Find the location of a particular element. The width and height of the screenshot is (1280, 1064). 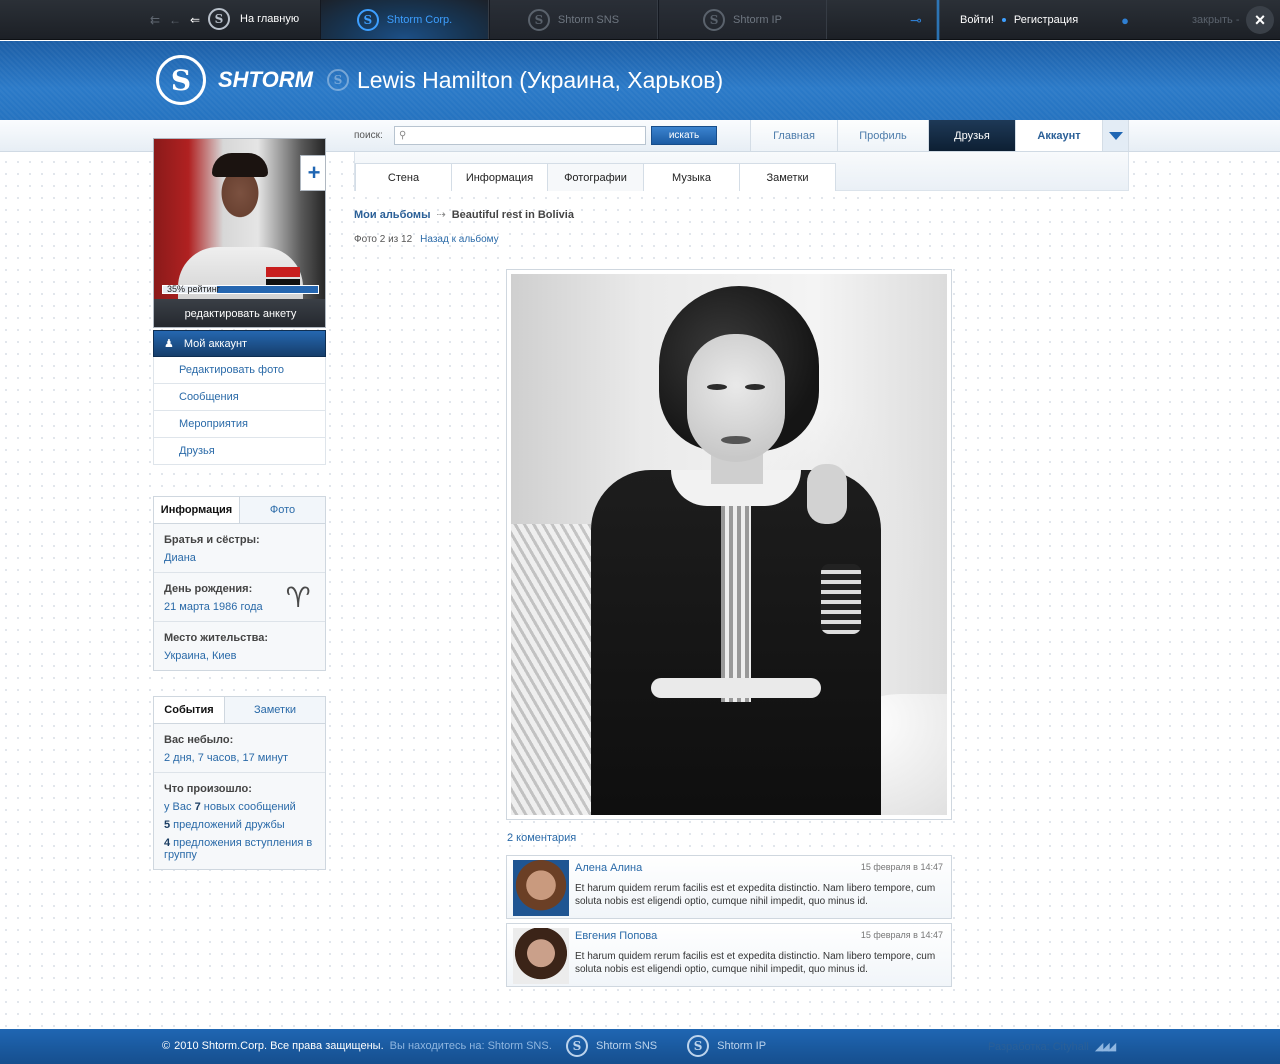

search-icon: ⚲ is located at coordinates (403, 135).